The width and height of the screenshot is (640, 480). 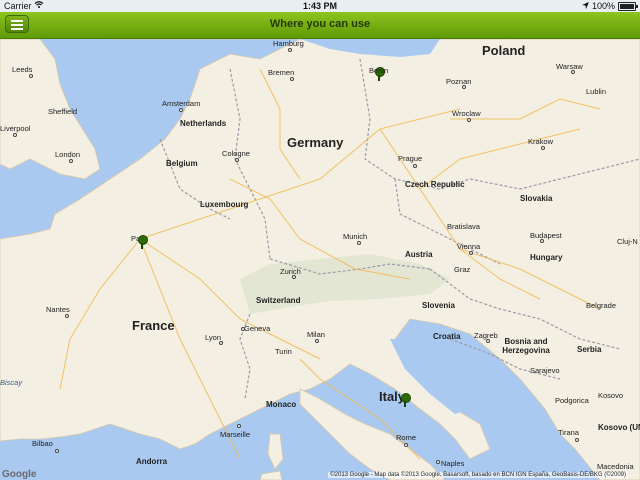 What do you see at coordinates (469, 246) in the screenshot?
I see `city-label: Vienna` at bounding box center [469, 246].